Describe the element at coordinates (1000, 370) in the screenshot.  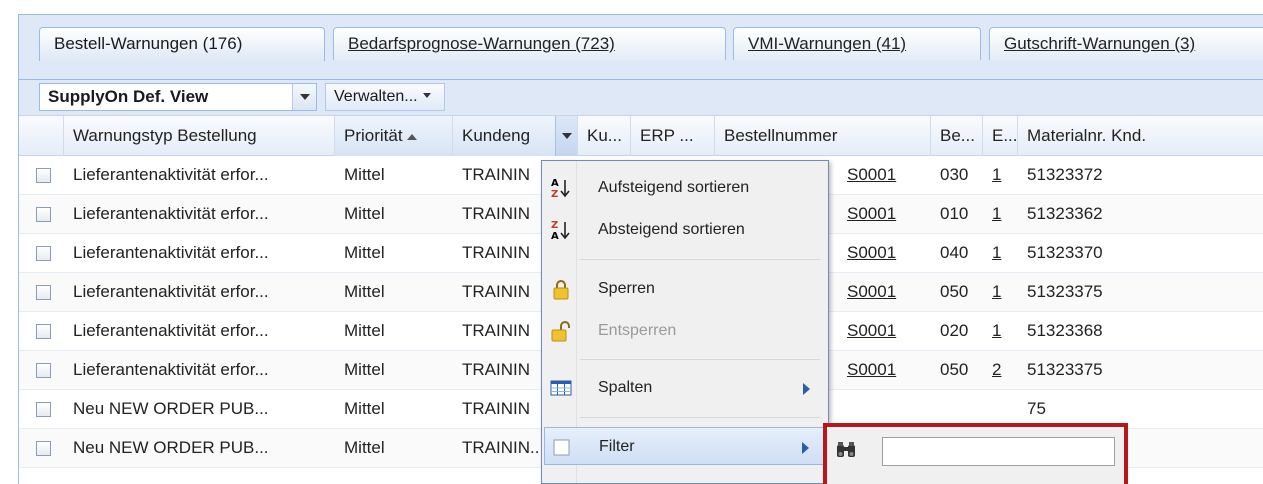
I see `cell-e: 2` at that location.